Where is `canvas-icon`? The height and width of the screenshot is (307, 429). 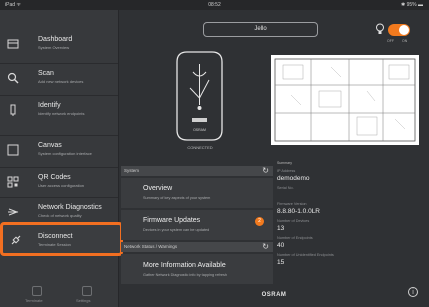
canvas-icon is located at coordinates (13, 150).